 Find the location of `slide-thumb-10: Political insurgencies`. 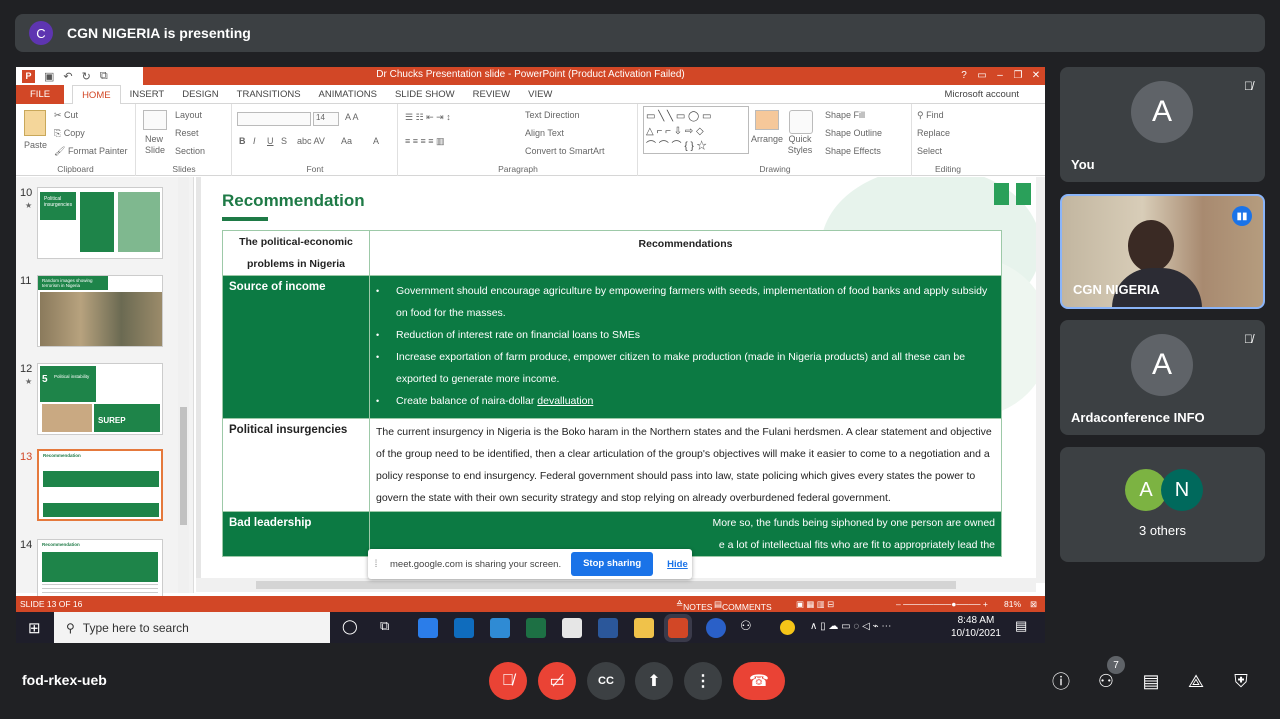

slide-thumb-10: Political insurgencies is located at coordinates (100, 223).